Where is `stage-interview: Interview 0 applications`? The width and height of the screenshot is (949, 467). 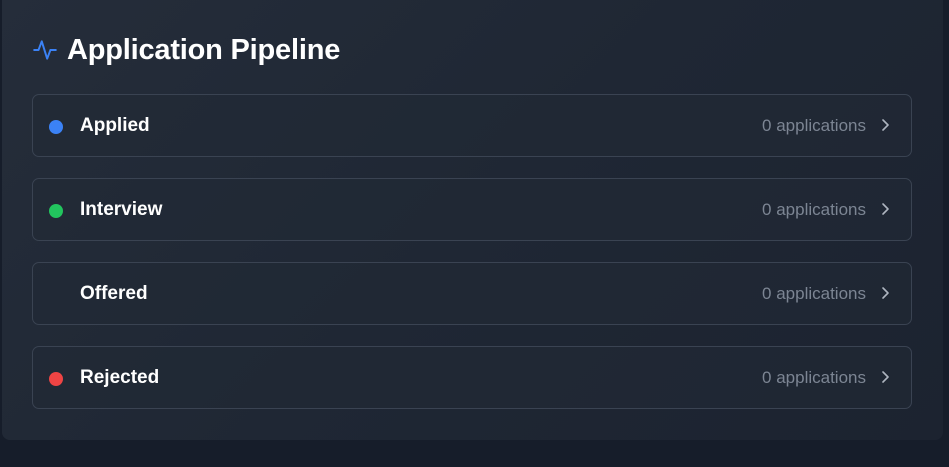
stage-interview: Interview 0 applications is located at coordinates (472, 209).